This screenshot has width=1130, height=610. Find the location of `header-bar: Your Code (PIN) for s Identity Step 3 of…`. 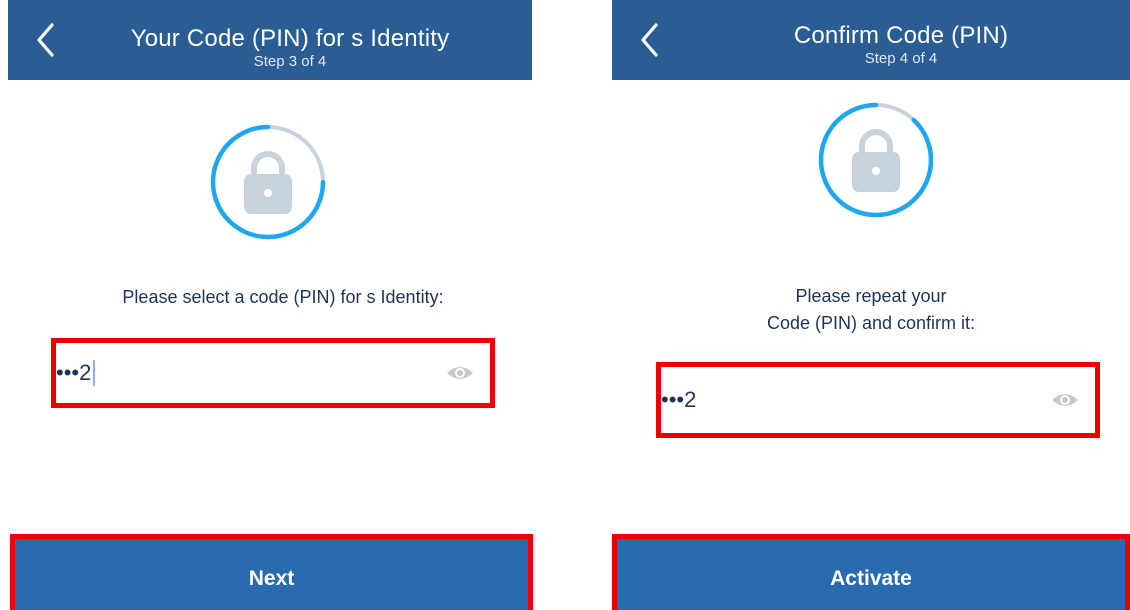

header-bar: Your Code (PIN) for s Identity Step 3 of… is located at coordinates (270, 40).